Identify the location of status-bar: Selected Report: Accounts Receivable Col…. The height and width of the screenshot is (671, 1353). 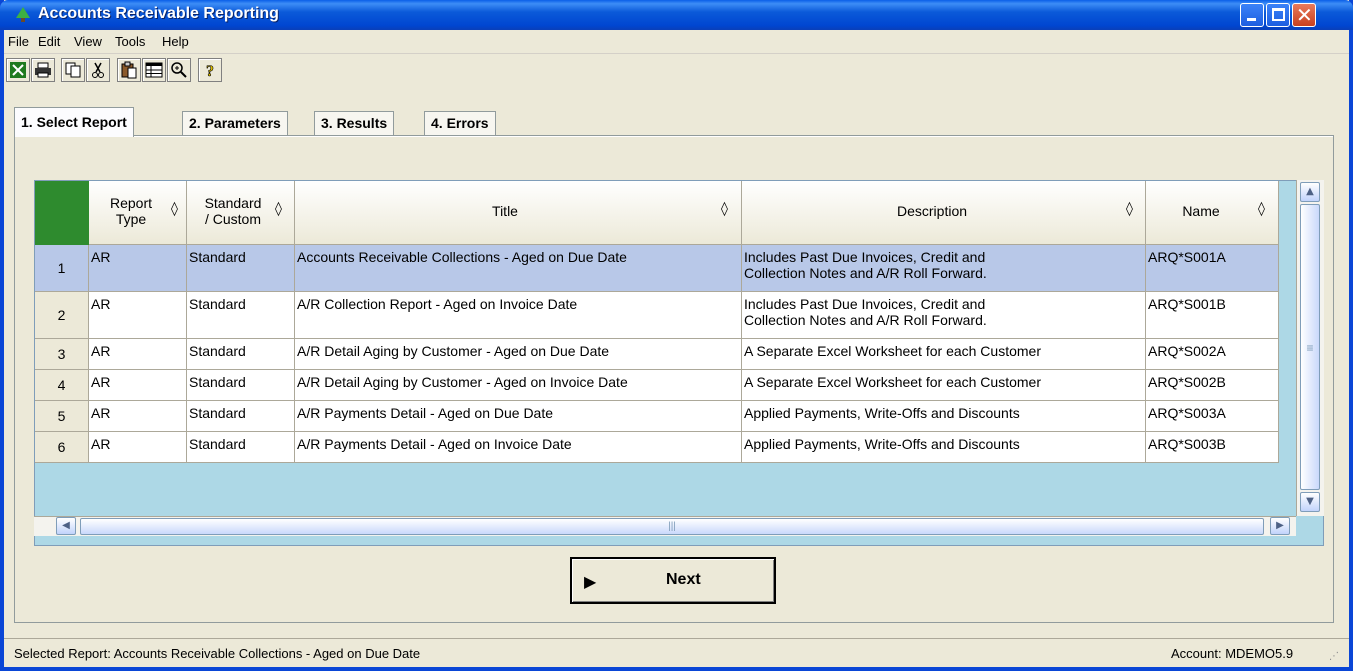
(676, 652).